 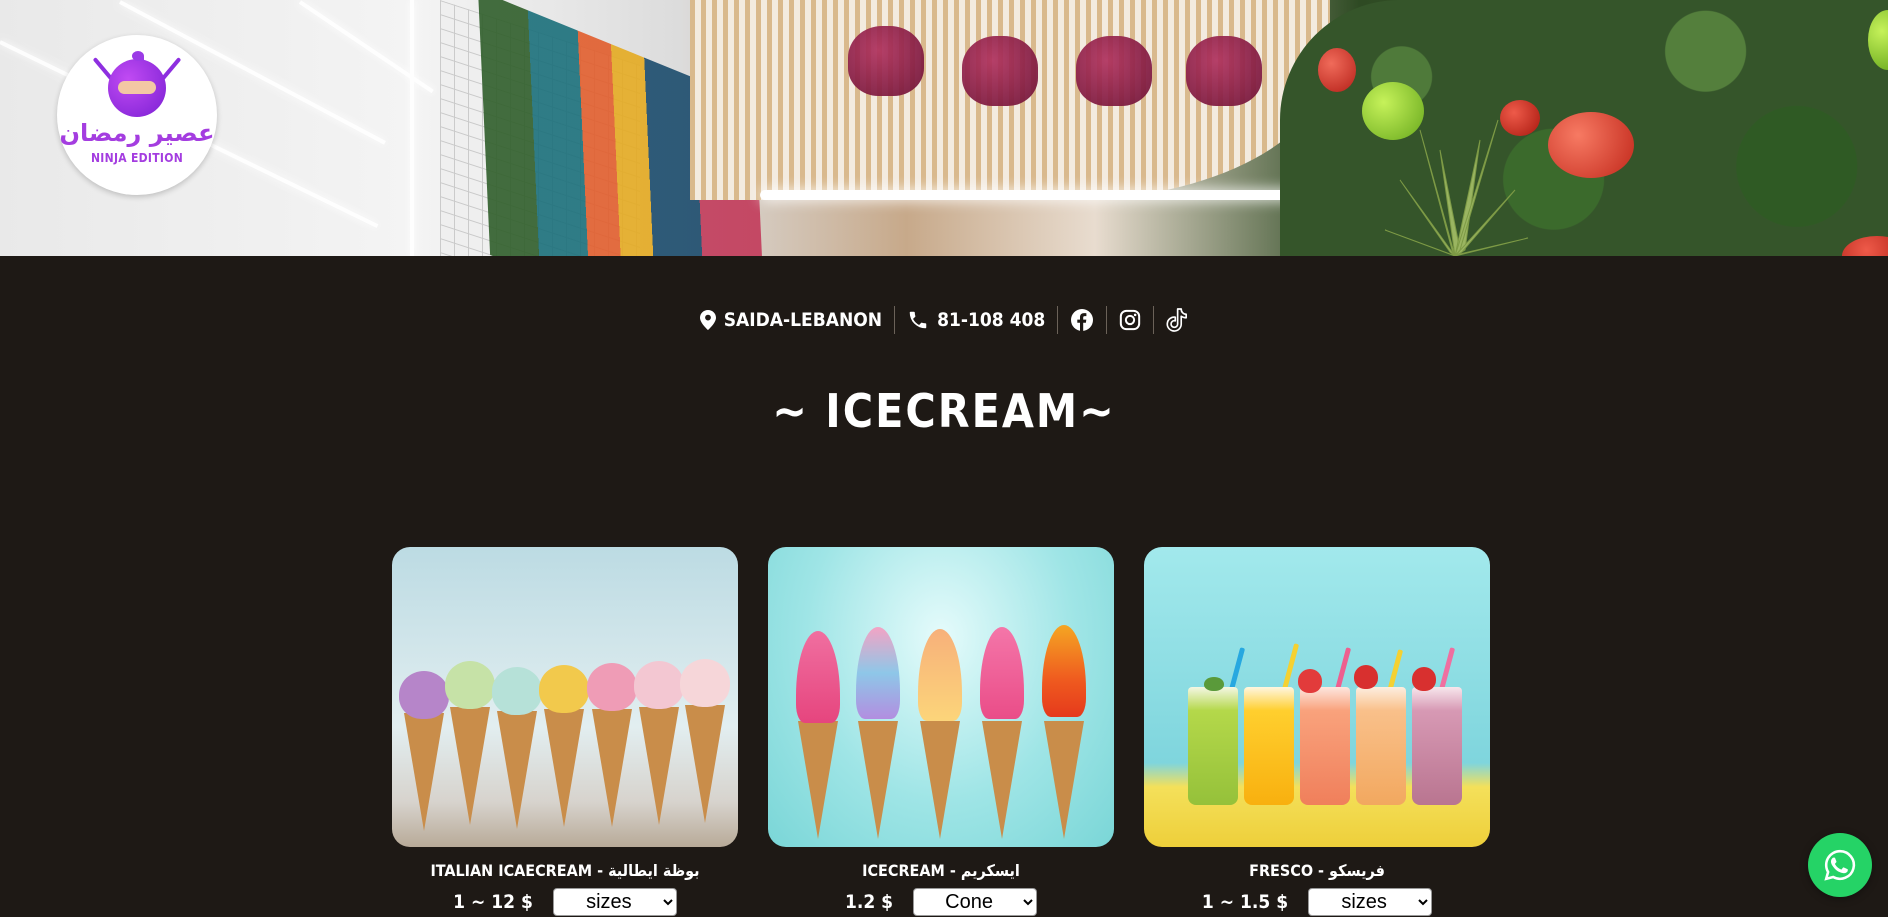 I want to click on brand-logo: عصير رمضان NINJA EDITION, so click(x=137, y=115).